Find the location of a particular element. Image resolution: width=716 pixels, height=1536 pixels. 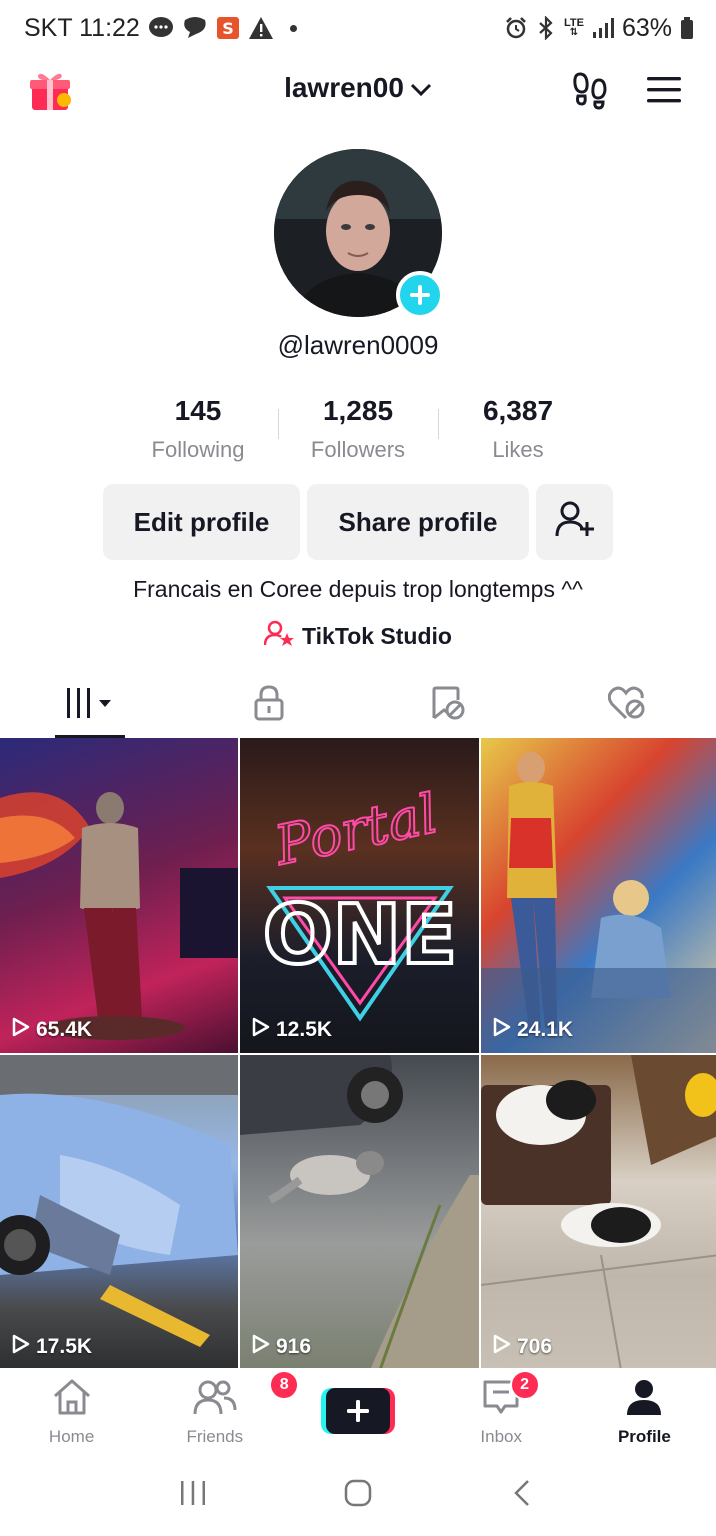

edit-profile-button: Edit profile is located at coordinates (201, 522).